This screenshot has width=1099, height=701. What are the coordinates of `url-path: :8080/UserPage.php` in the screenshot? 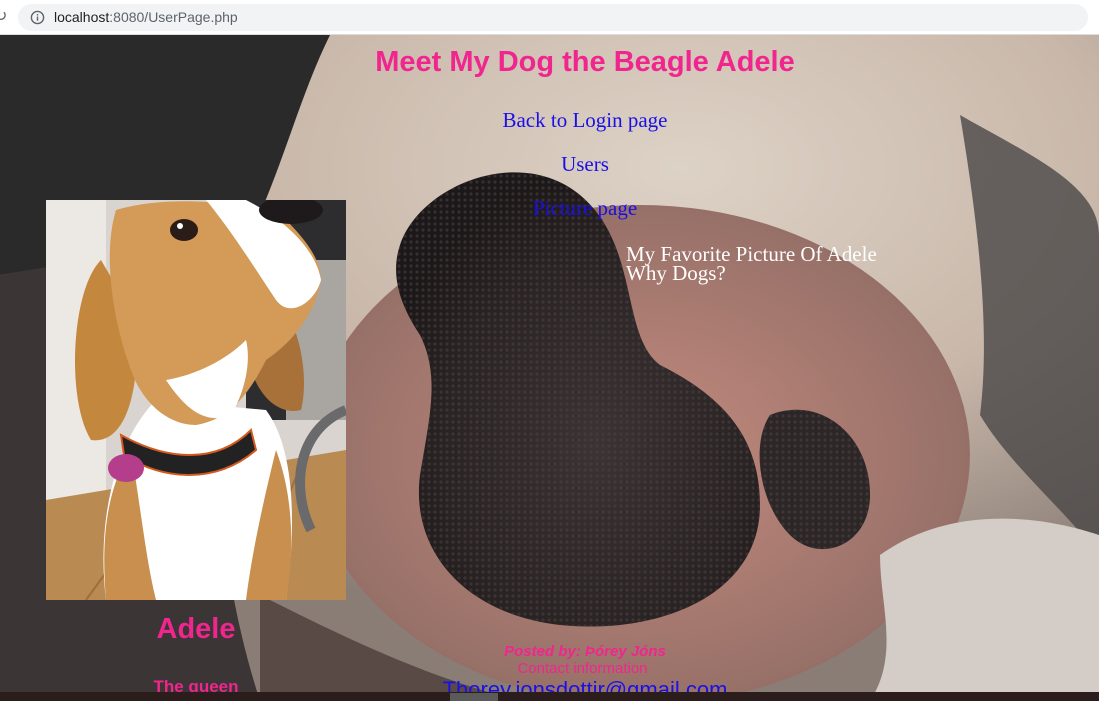 It's located at (173, 17).